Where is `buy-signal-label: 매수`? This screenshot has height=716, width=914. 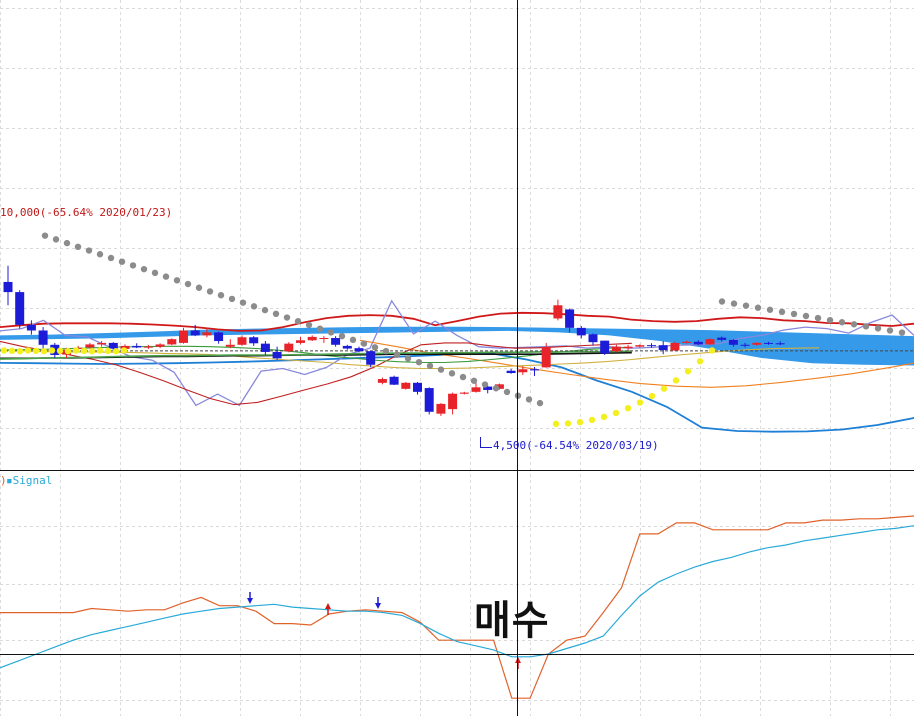 buy-signal-label: 매수 is located at coordinates (512, 621).